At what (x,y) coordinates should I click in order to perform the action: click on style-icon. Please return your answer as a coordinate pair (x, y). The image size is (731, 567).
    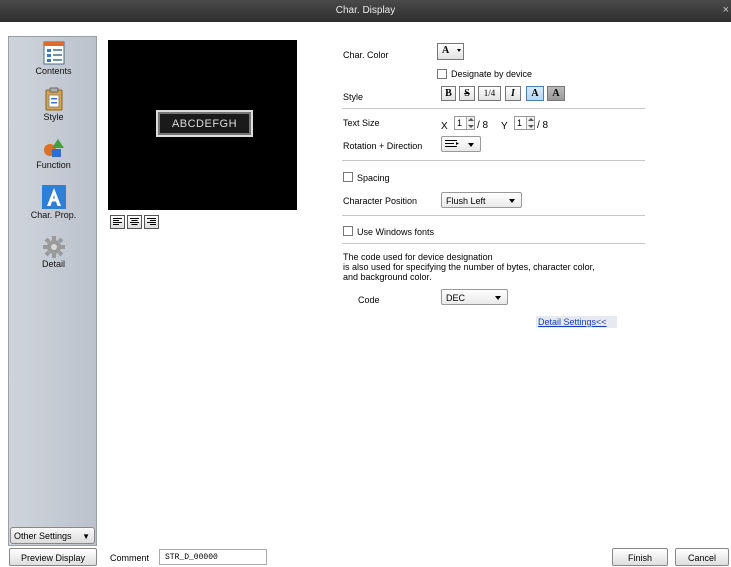
    Looking at the image, I should click on (53, 99).